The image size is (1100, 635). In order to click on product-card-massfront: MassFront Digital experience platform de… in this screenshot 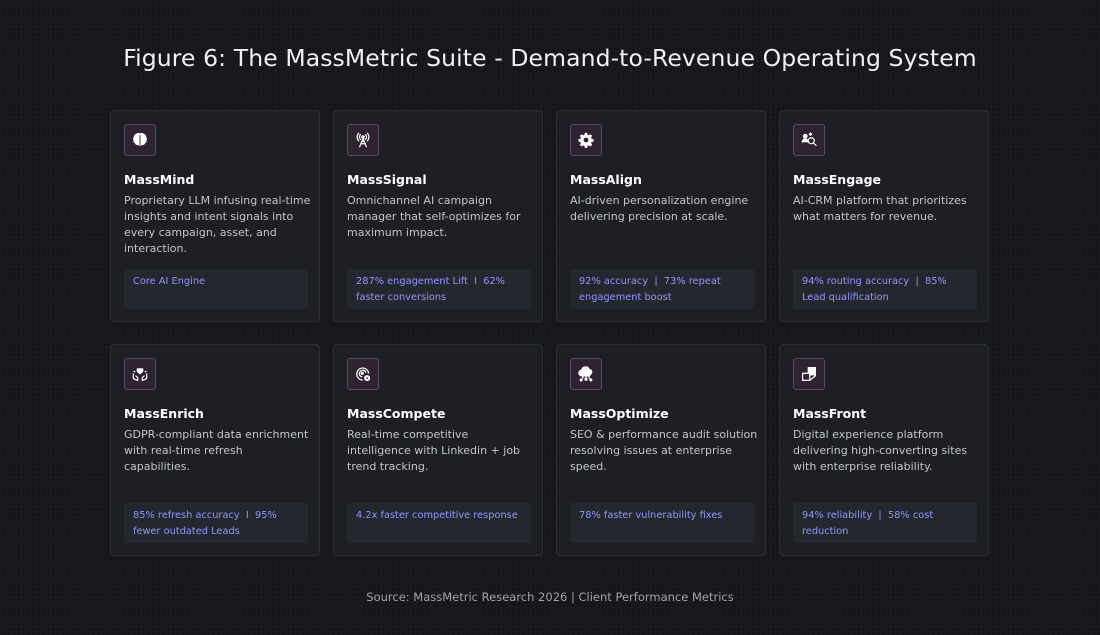, I will do `click(884, 450)`.